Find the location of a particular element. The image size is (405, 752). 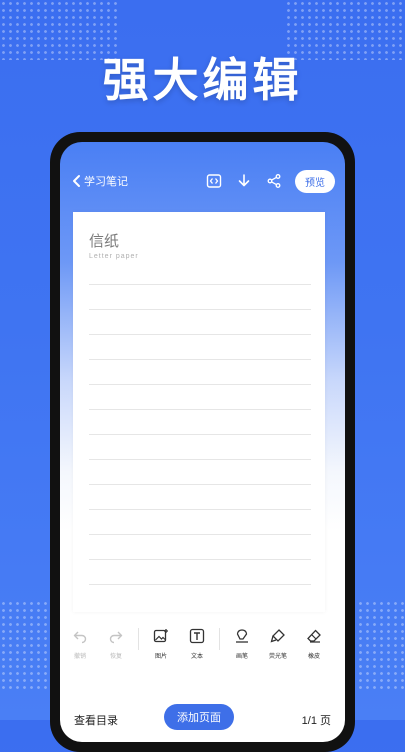

edit-toolbar: 撤销 恢复 图片 文本 画笔 荧光笔 橡皮 is located at coordinates (202, 651).